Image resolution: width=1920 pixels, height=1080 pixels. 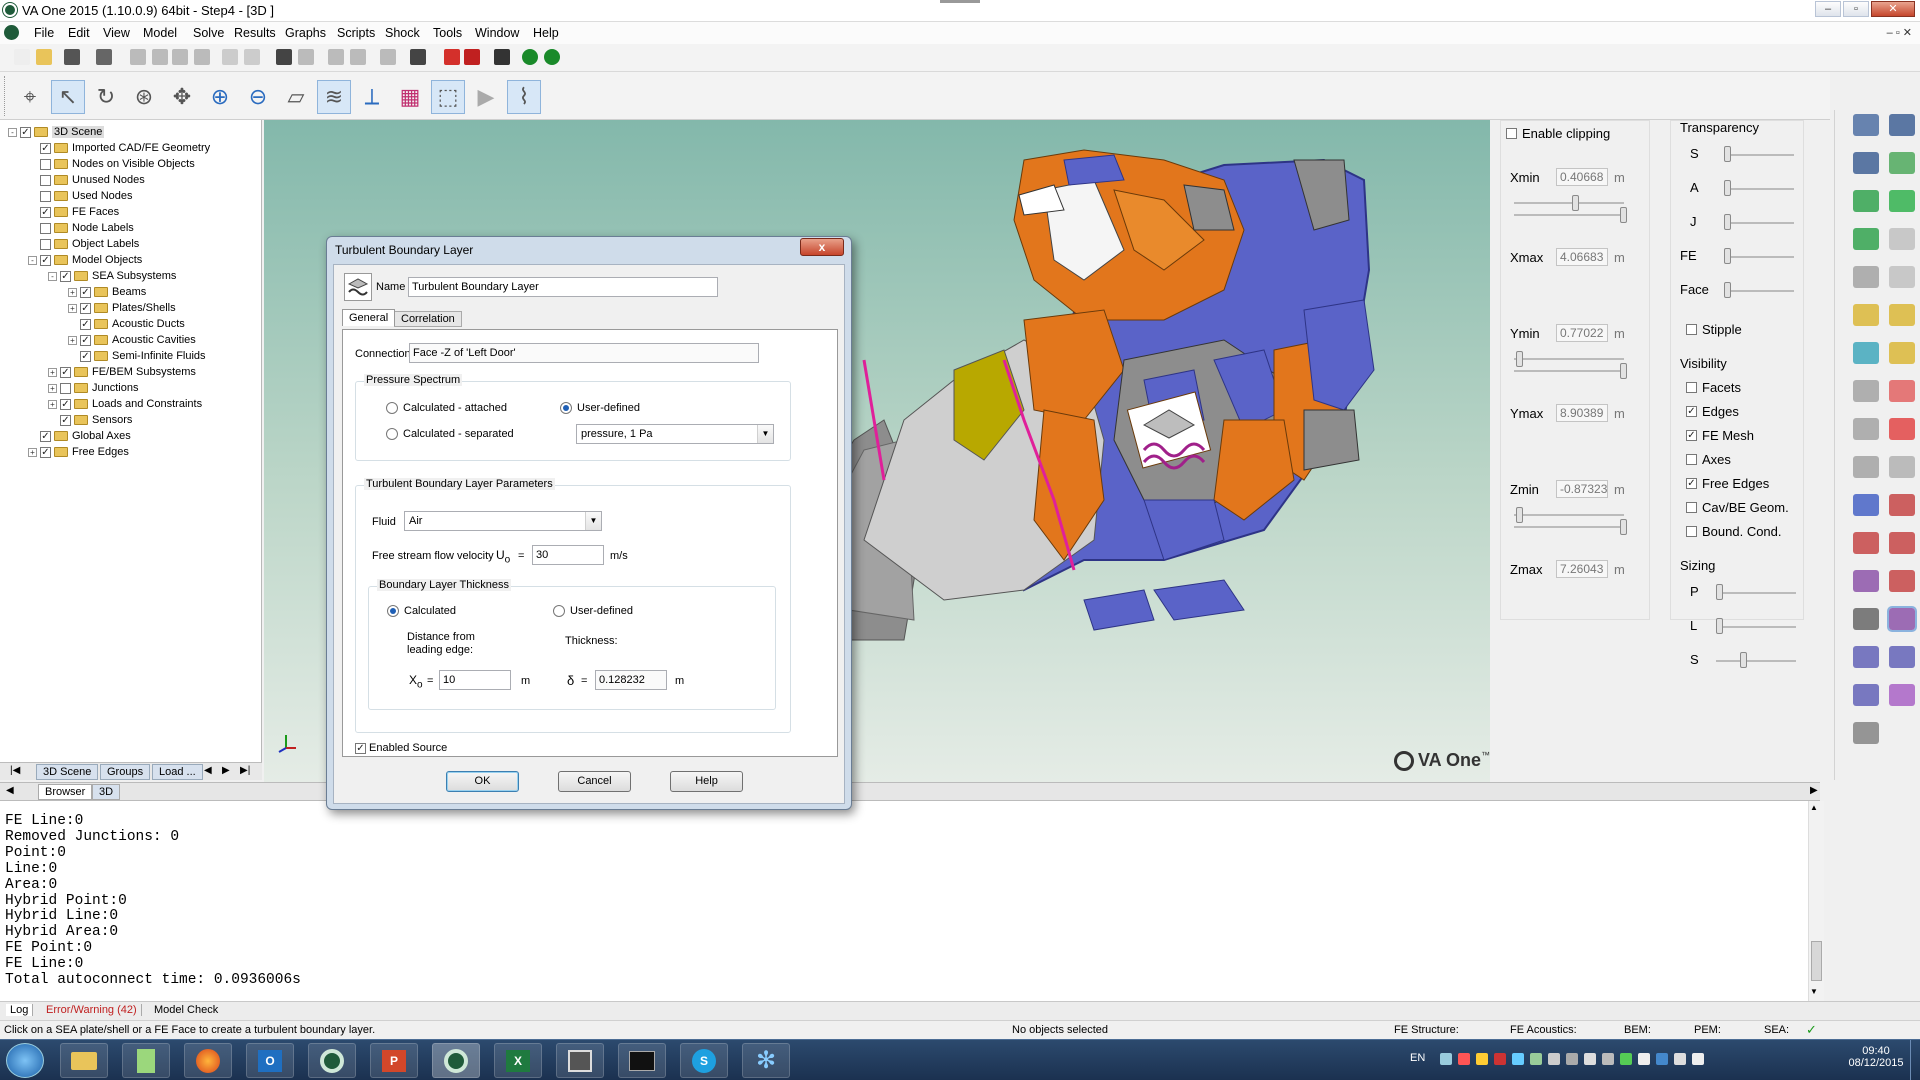 What do you see at coordinates (125, 772) in the screenshot?
I see `tree-tab-groups: Groups` at bounding box center [125, 772].